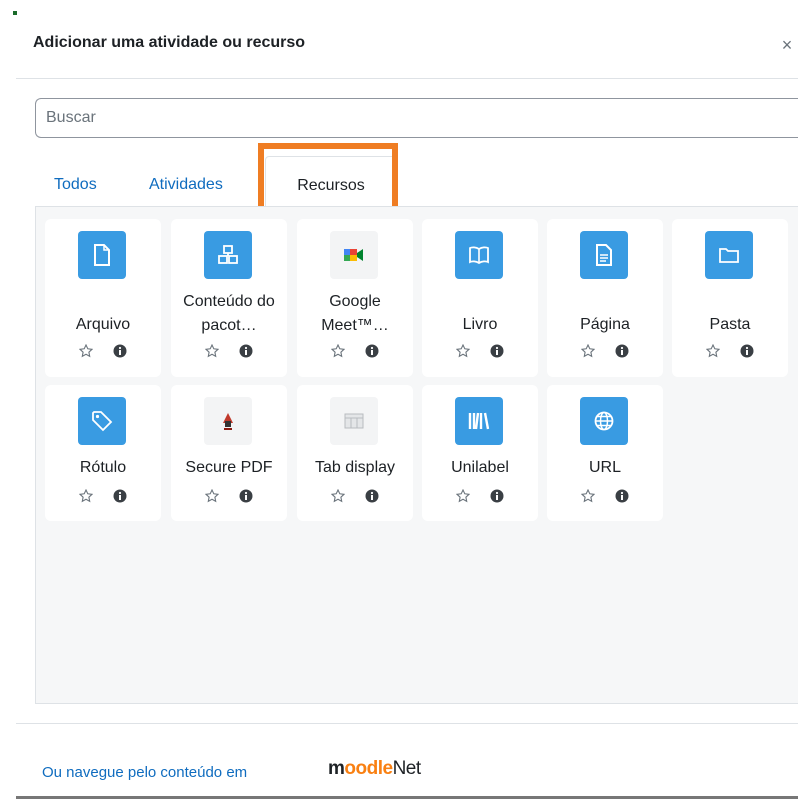 This screenshot has width=798, height=799. I want to click on resource-name: Secure PDF, so click(229, 467).